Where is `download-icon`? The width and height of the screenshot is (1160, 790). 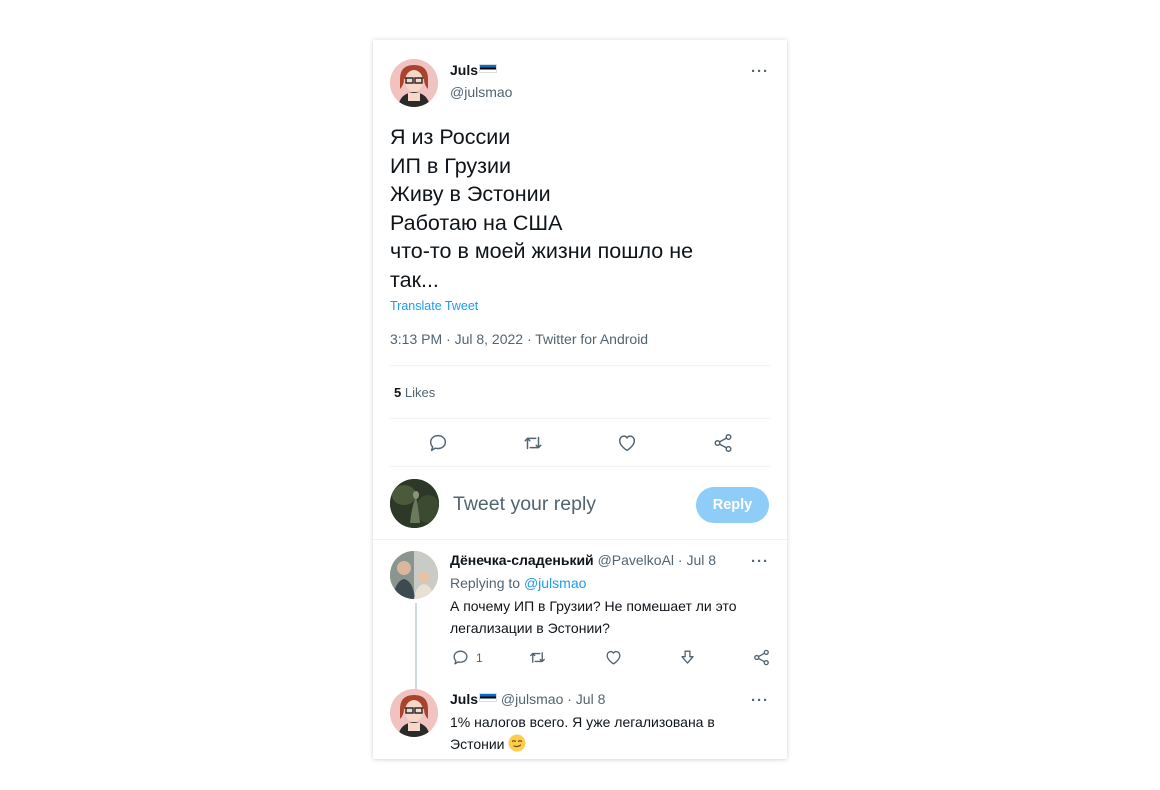 download-icon is located at coordinates (687, 657).